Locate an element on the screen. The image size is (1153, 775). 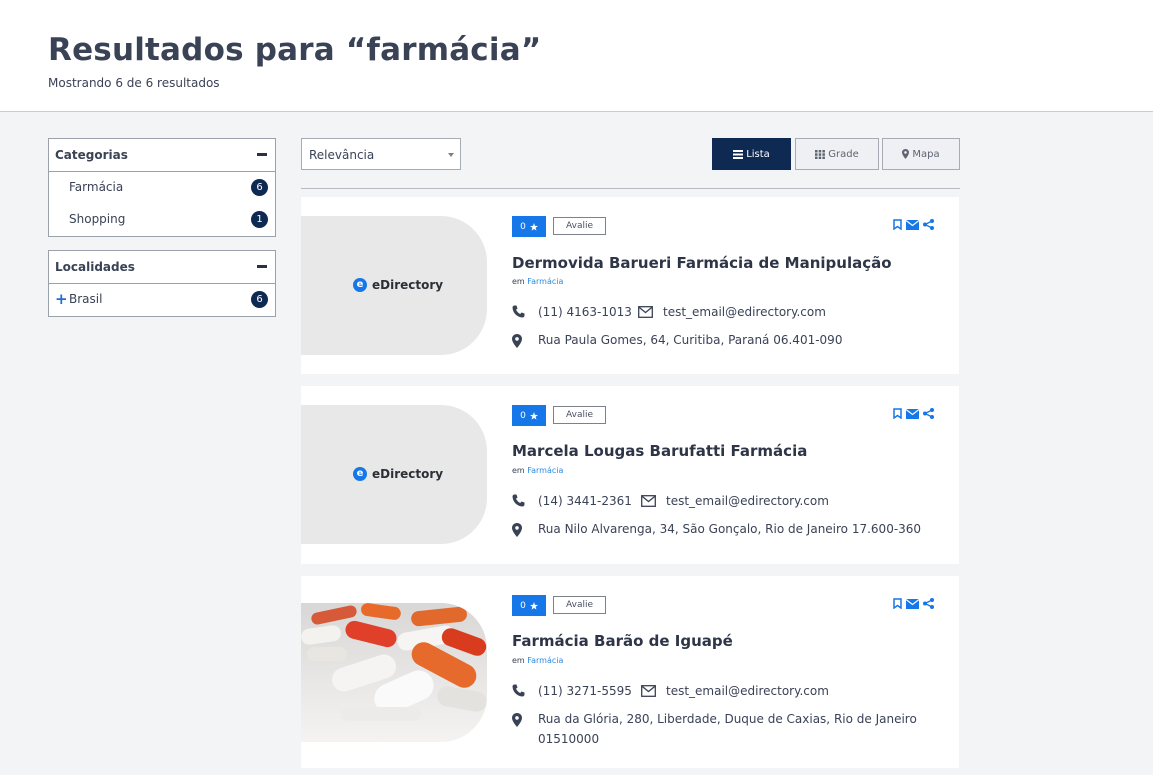
count-badge: 1 is located at coordinates (259, 219).